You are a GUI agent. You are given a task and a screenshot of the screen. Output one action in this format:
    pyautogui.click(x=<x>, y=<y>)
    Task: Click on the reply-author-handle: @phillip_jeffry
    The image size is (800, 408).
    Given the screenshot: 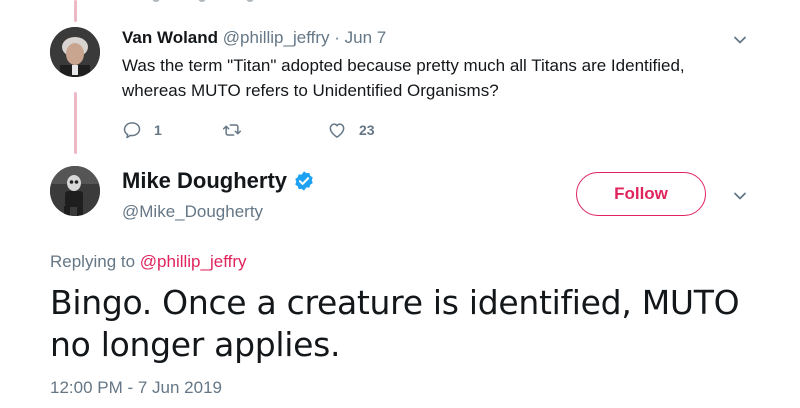 What is the action you would take?
    pyautogui.click(x=276, y=37)
    